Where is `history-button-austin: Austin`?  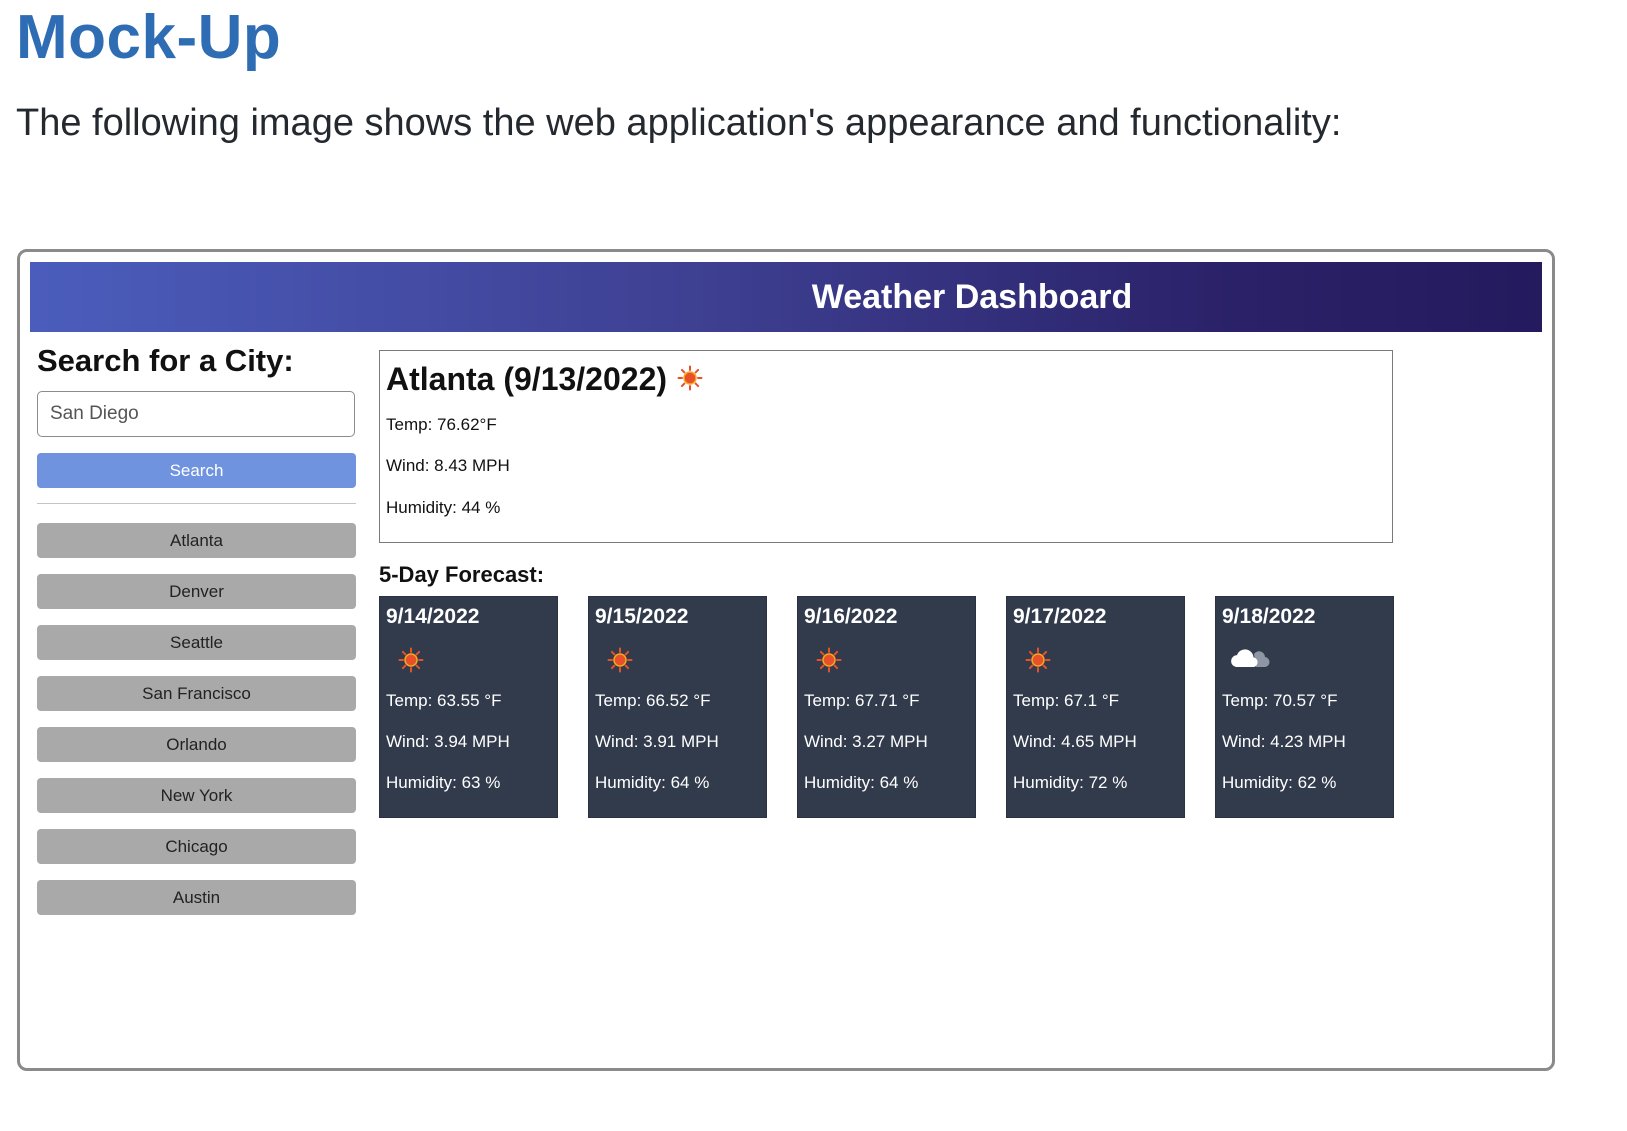
history-button-austin: Austin is located at coordinates (196, 897).